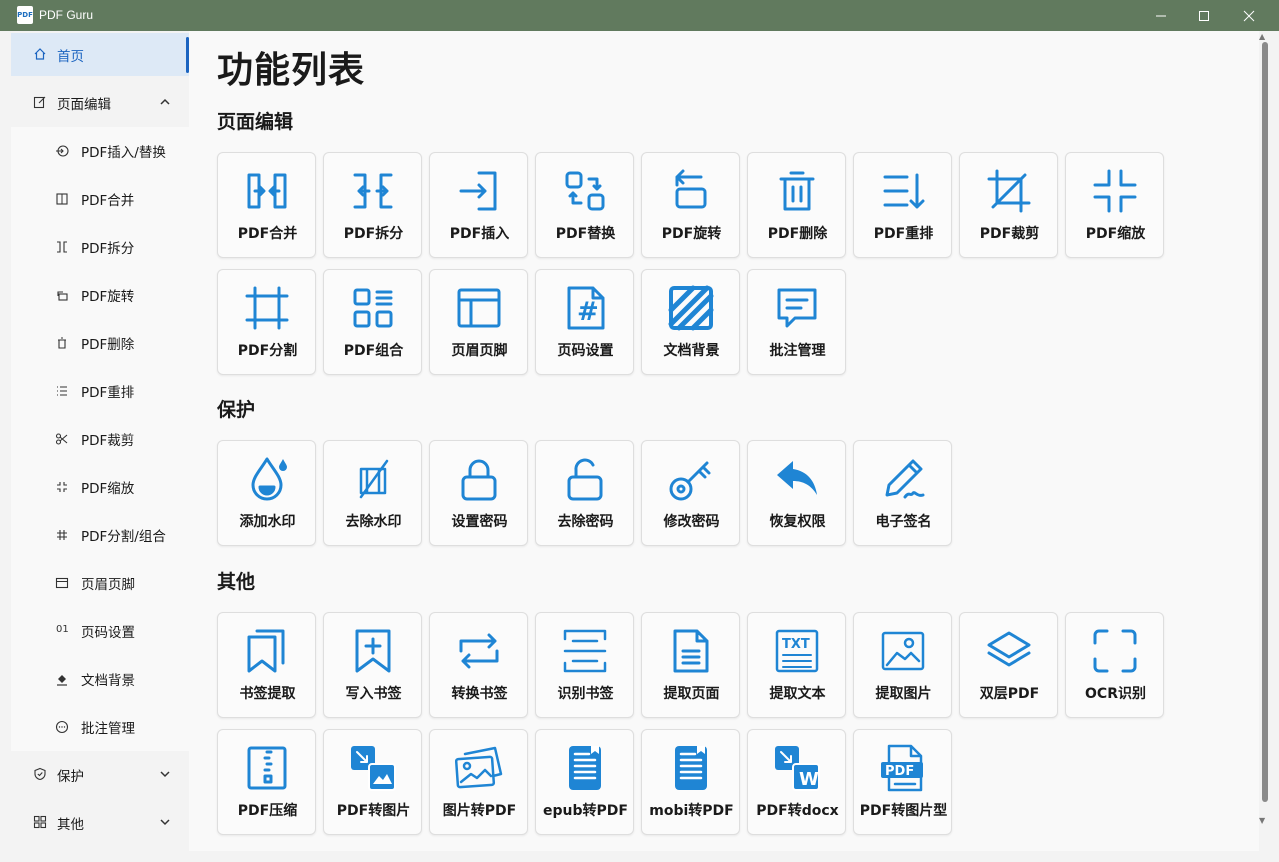 This screenshot has width=1279, height=862. I want to click on tile-pdf-combine: PDF组合, so click(372, 322).